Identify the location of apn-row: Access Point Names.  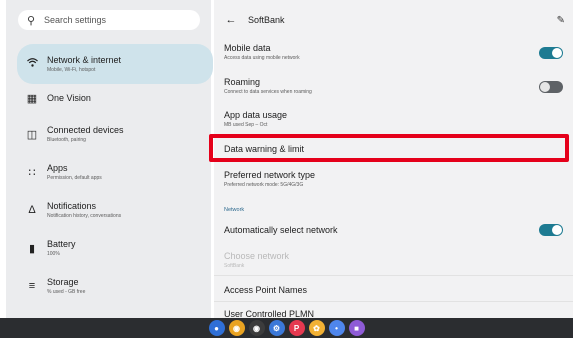
(396, 290).